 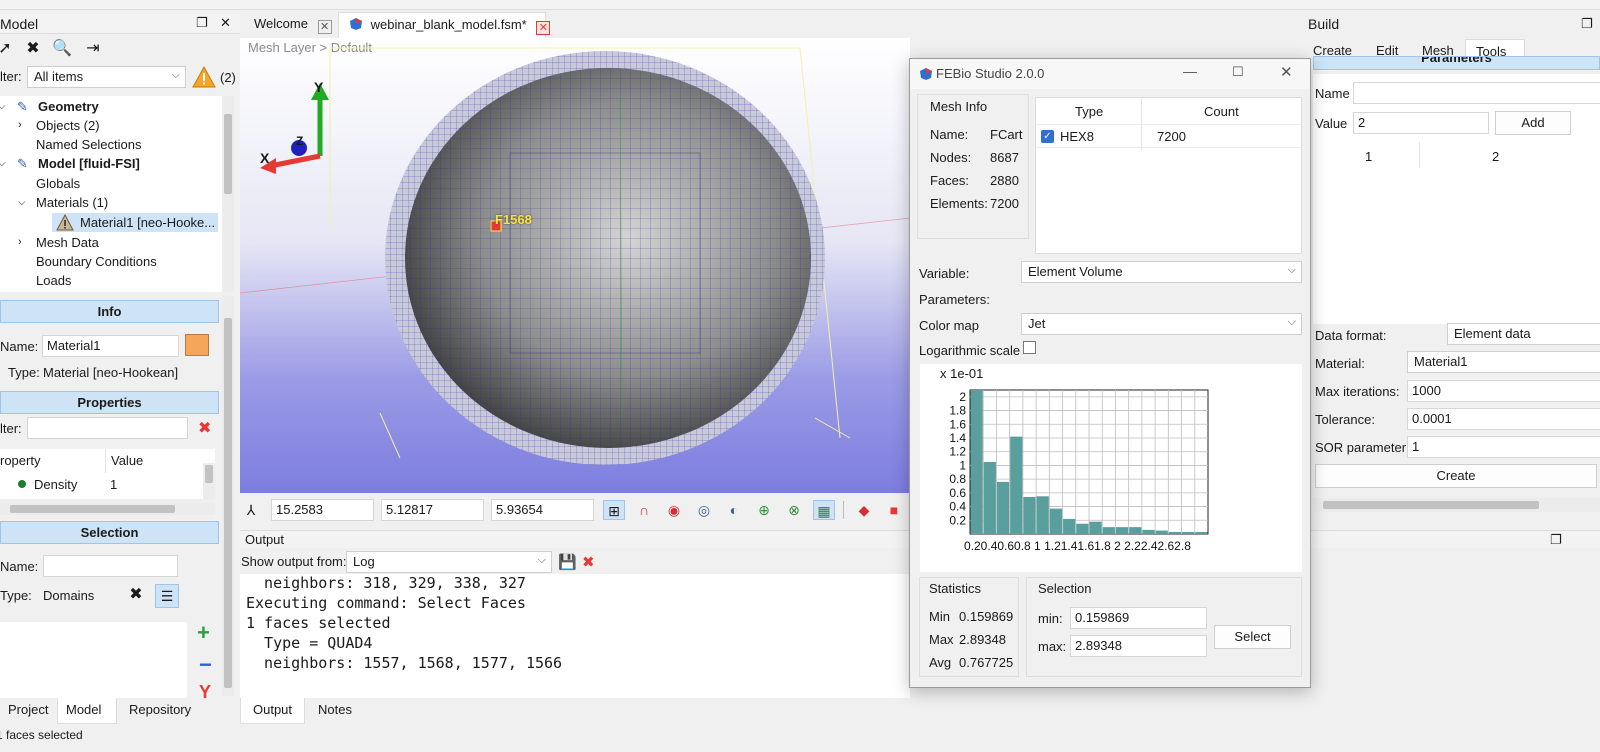 What do you see at coordinates (864, 510) in the screenshot?
I see `render-icon: ◆` at bounding box center [864, 510].